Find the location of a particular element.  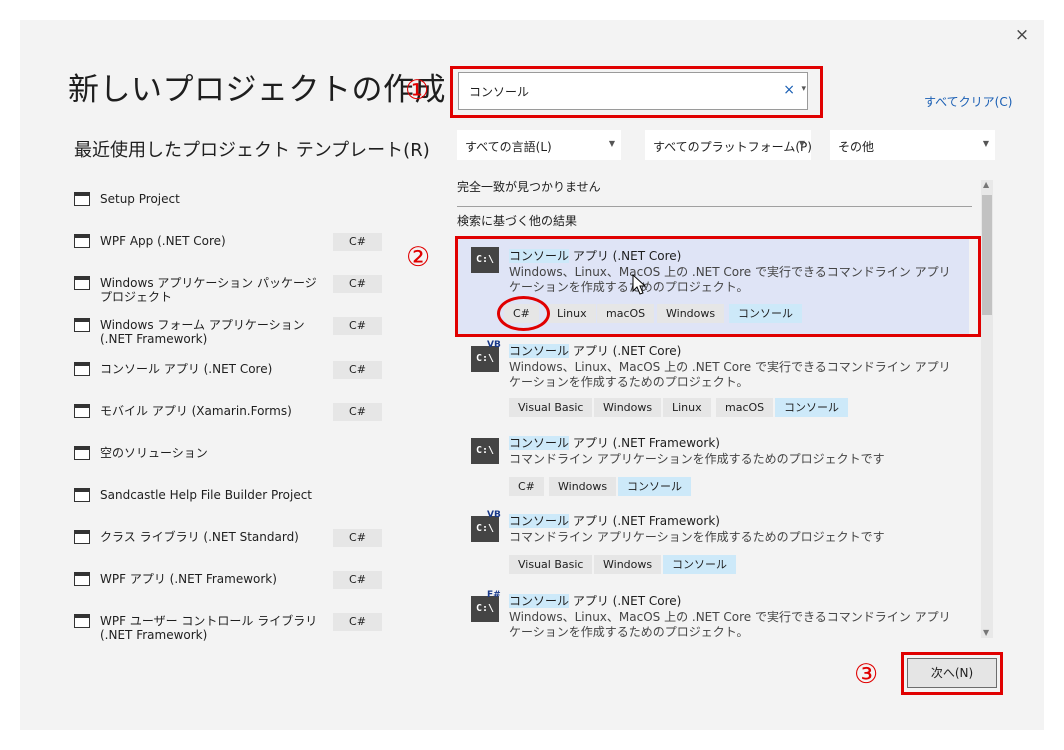

wpf-framework-icon is located at coordinates (82, 579).